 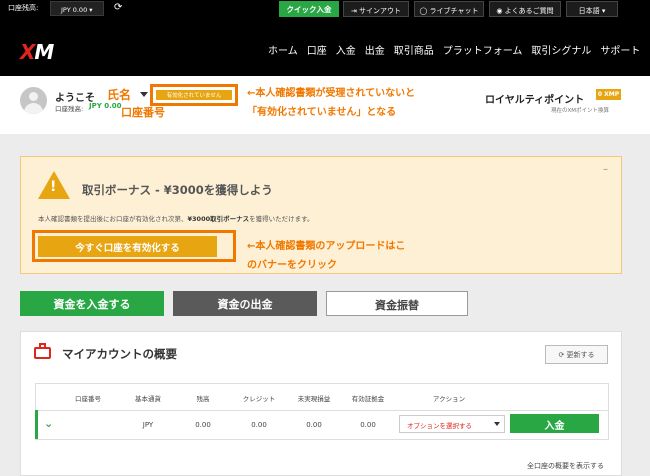 What do you see at coordinates (259, 399) in the screenshot?
I see `col-credit: クレジット` at bounding box center [259, 399].